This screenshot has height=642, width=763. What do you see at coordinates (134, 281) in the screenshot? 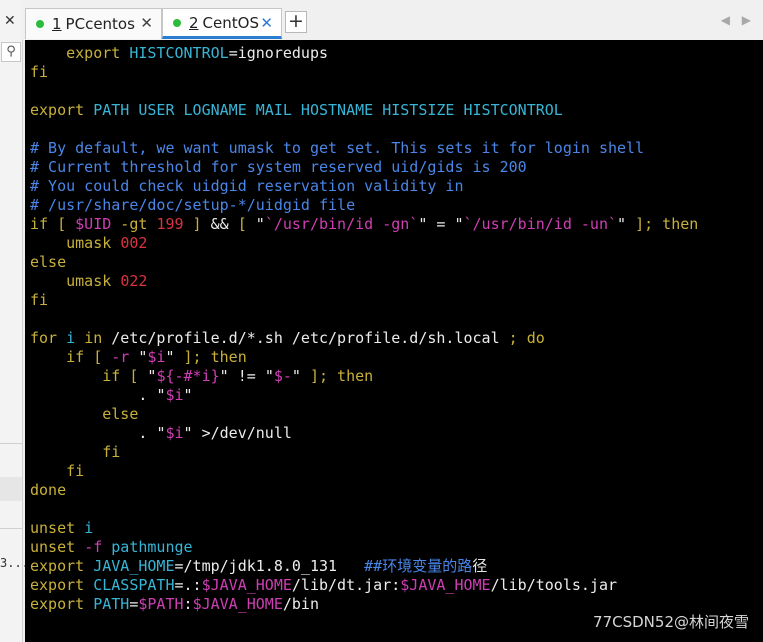
I see `terminal-token: 022` at bounding box center [134, 281].